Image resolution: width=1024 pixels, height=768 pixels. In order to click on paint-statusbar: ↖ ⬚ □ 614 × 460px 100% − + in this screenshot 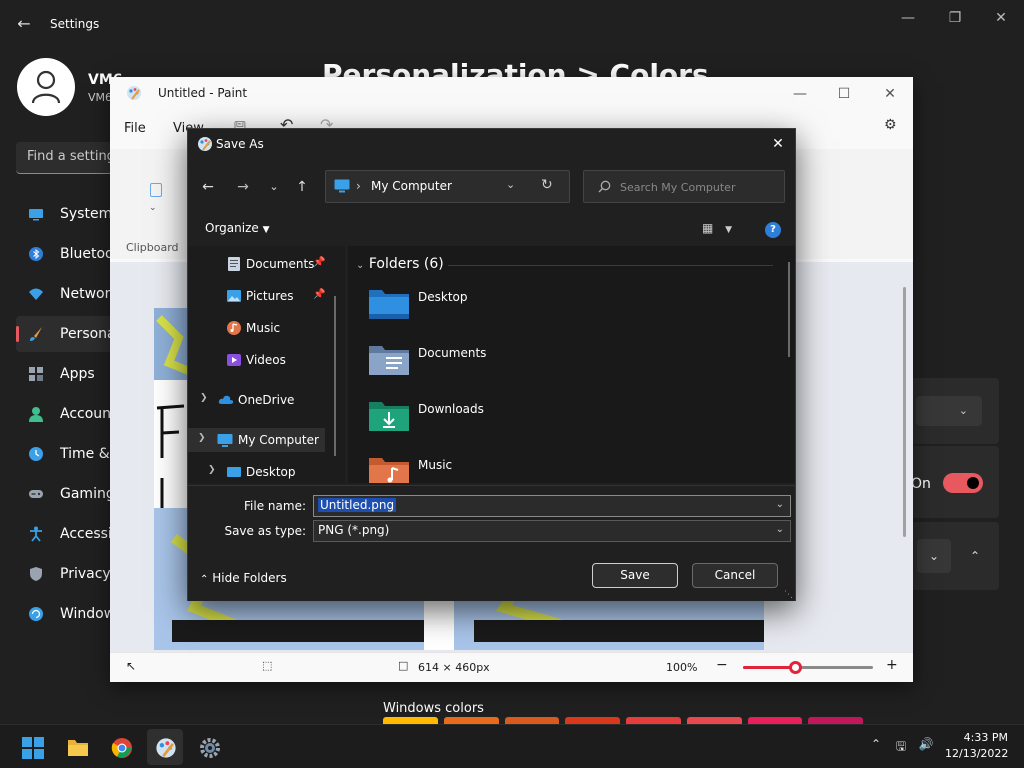, I will do `click(511, 667)`.